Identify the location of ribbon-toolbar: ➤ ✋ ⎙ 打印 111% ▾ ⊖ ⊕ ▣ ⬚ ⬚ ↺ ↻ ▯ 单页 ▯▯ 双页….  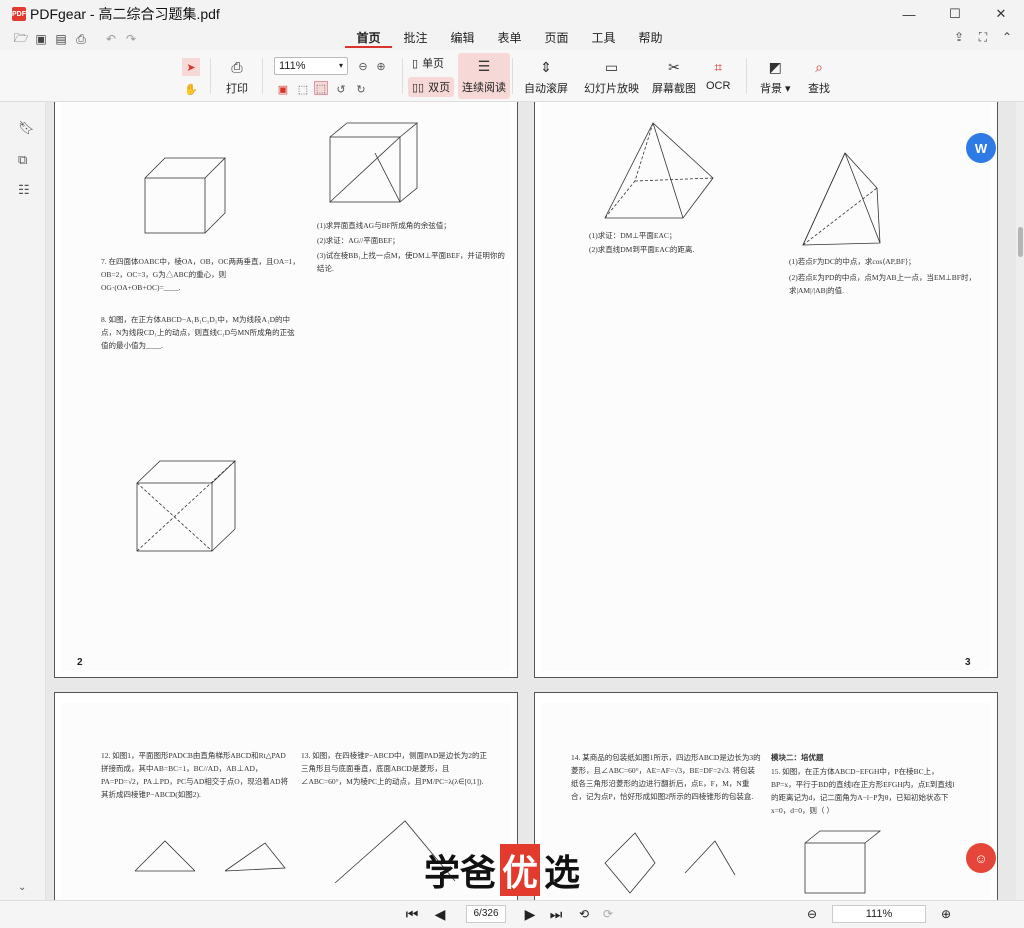
(512, 76).